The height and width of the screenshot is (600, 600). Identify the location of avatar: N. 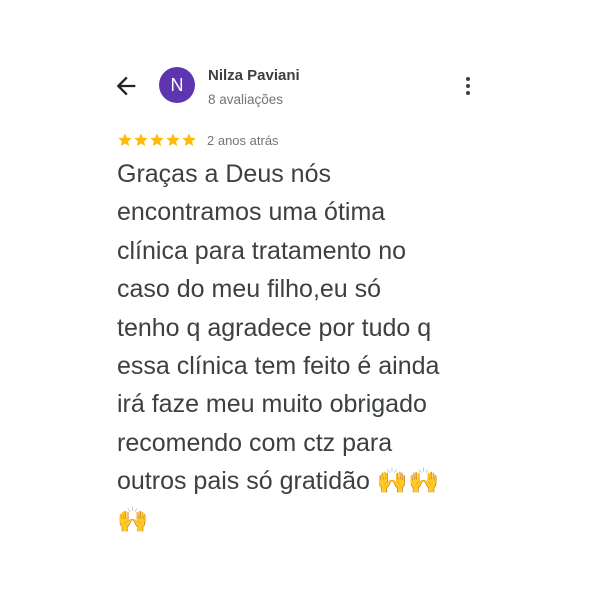
(177, 85).